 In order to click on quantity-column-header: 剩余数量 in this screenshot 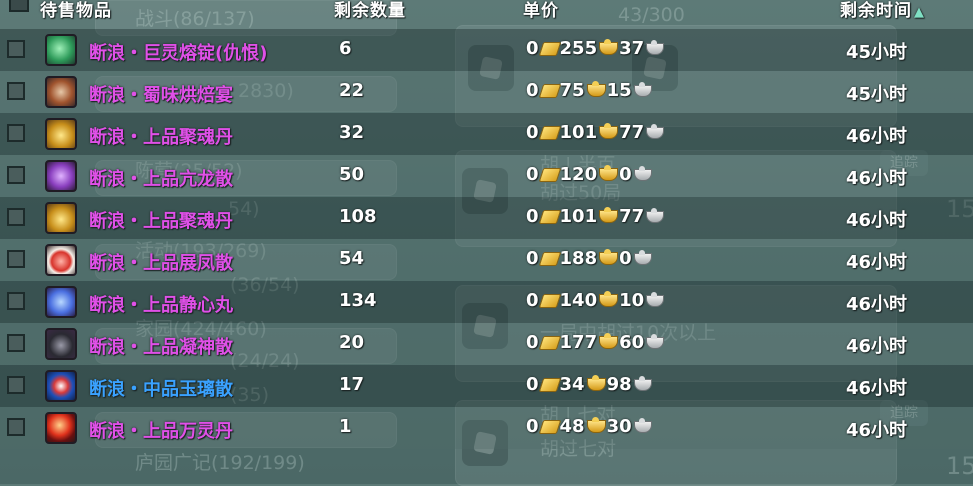, I will do `click(370, 10)`.